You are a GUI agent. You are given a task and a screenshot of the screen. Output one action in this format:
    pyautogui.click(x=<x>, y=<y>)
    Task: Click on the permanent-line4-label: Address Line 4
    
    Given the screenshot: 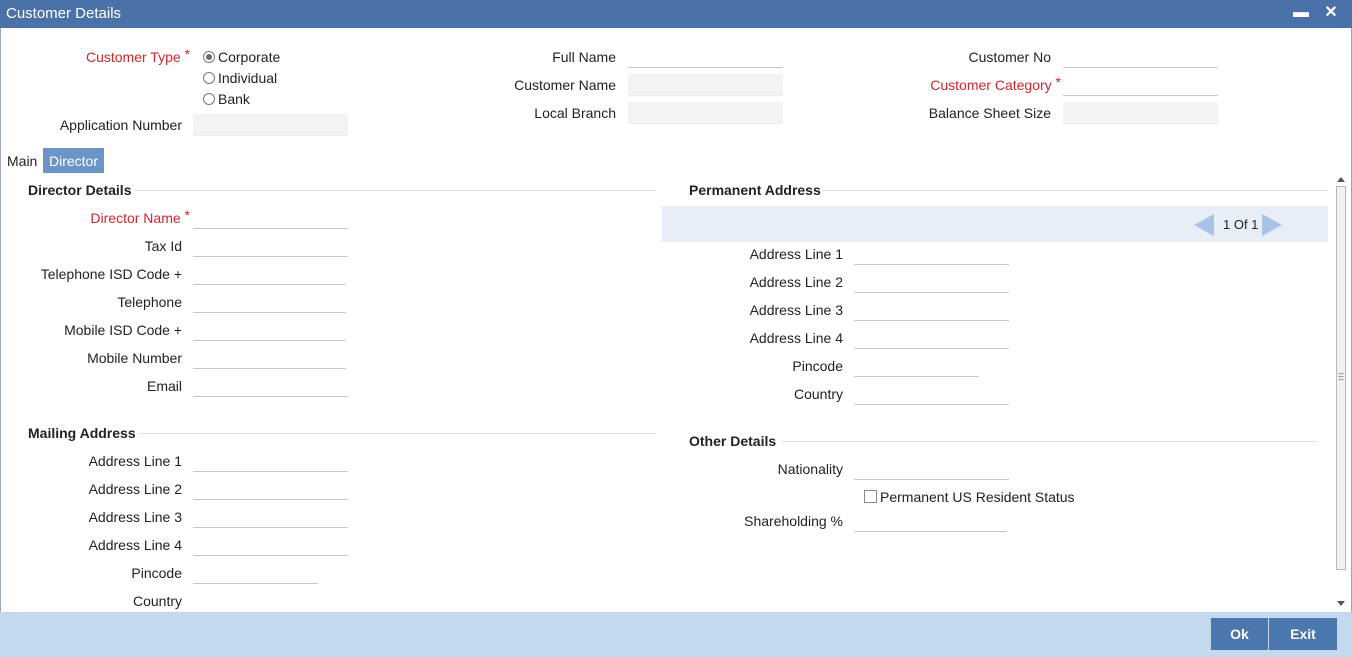 What is the action you would take?
    pyautogui.click(x=796, y=338)
    